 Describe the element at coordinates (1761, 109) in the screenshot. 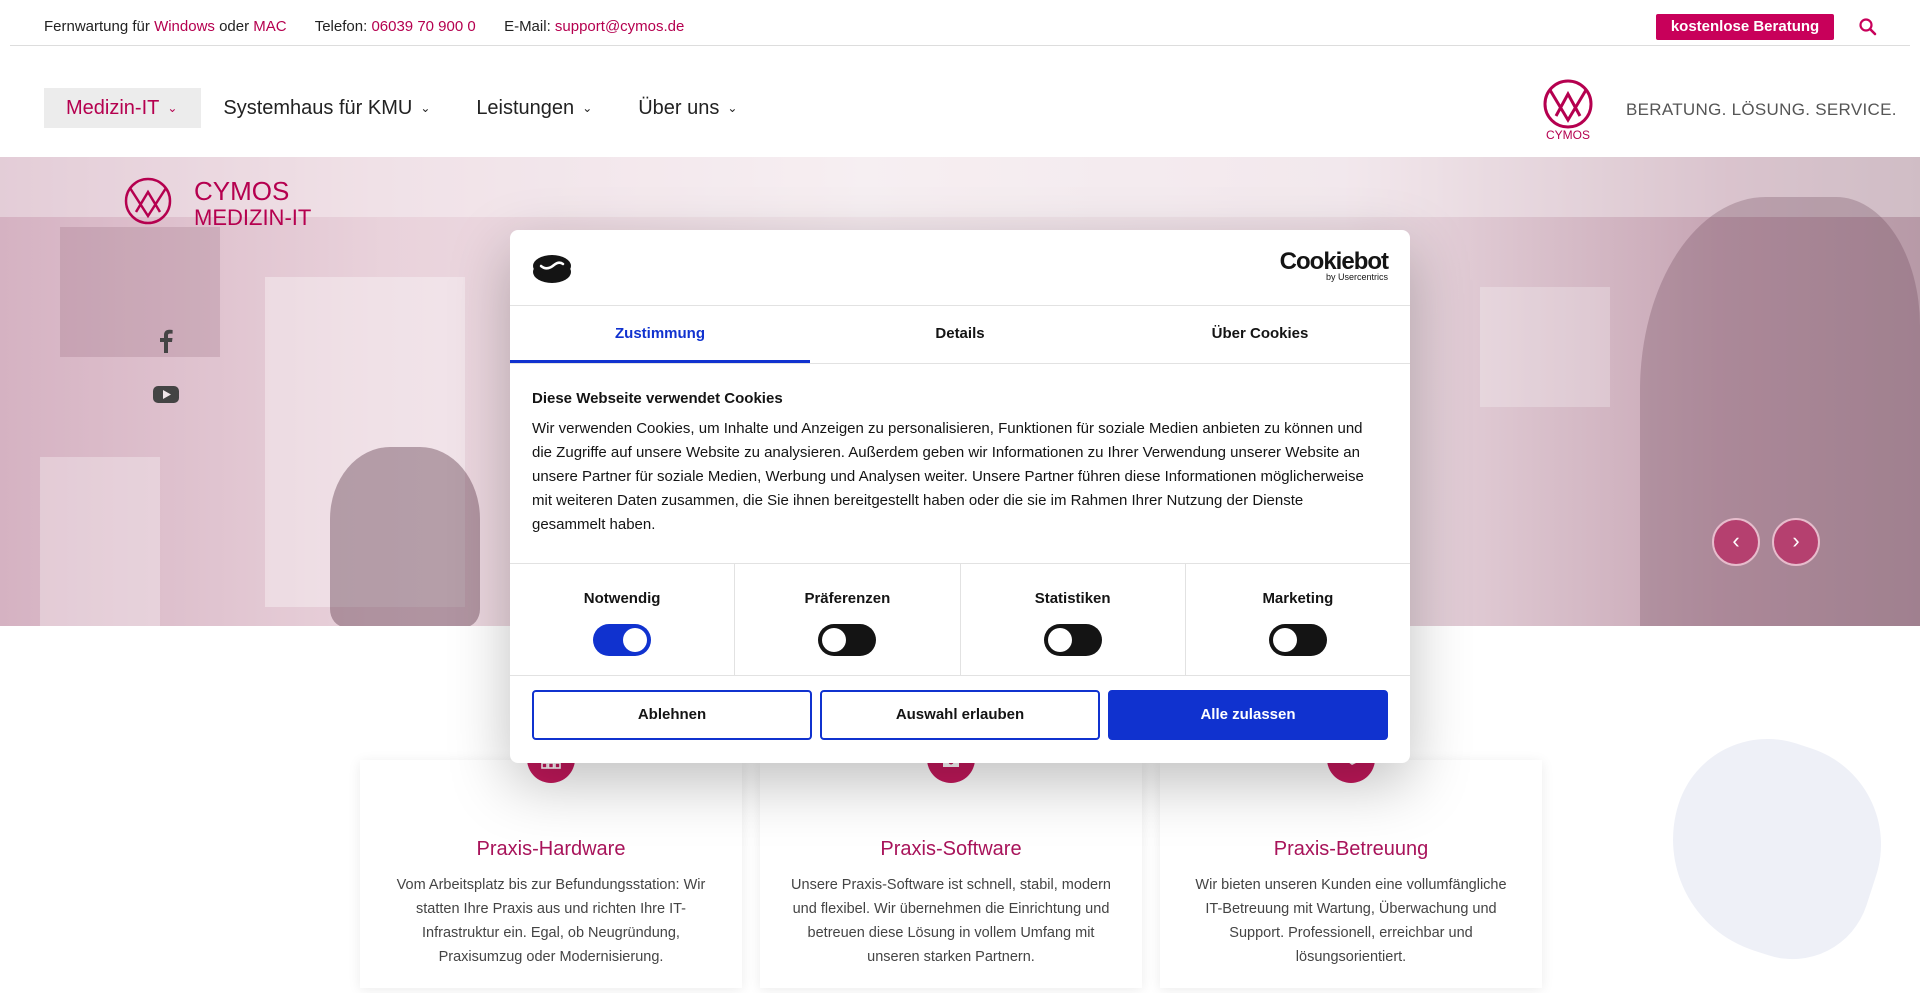

I see `slogan: BERATUNG. LÖSUNG. SERVICE.` at that location.